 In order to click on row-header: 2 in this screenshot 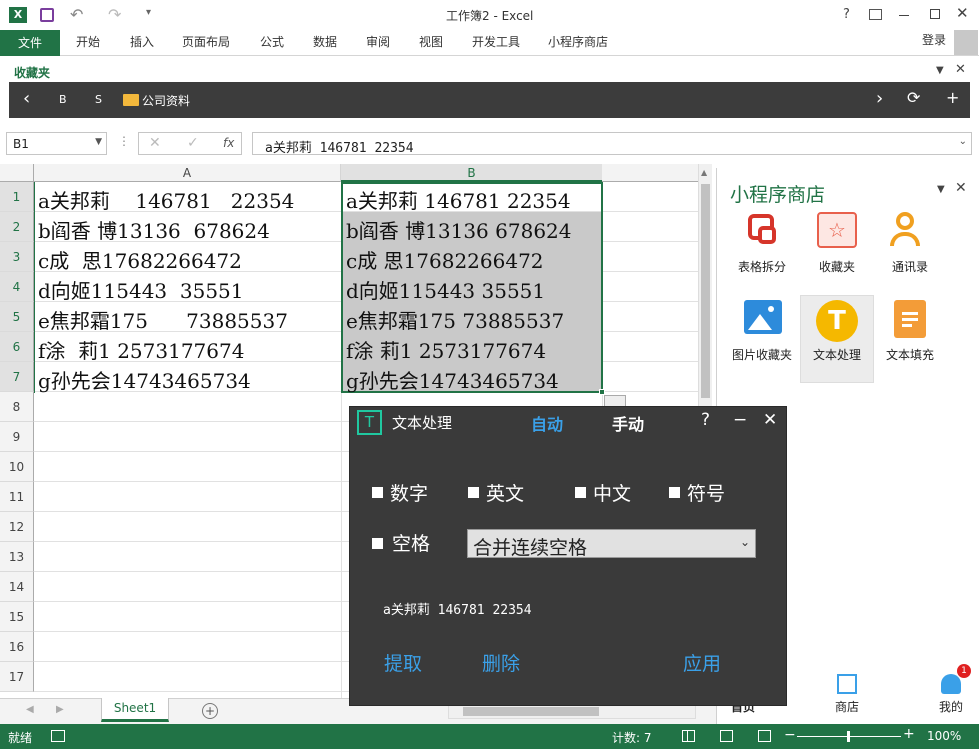, I will do `click(17, 227)`.